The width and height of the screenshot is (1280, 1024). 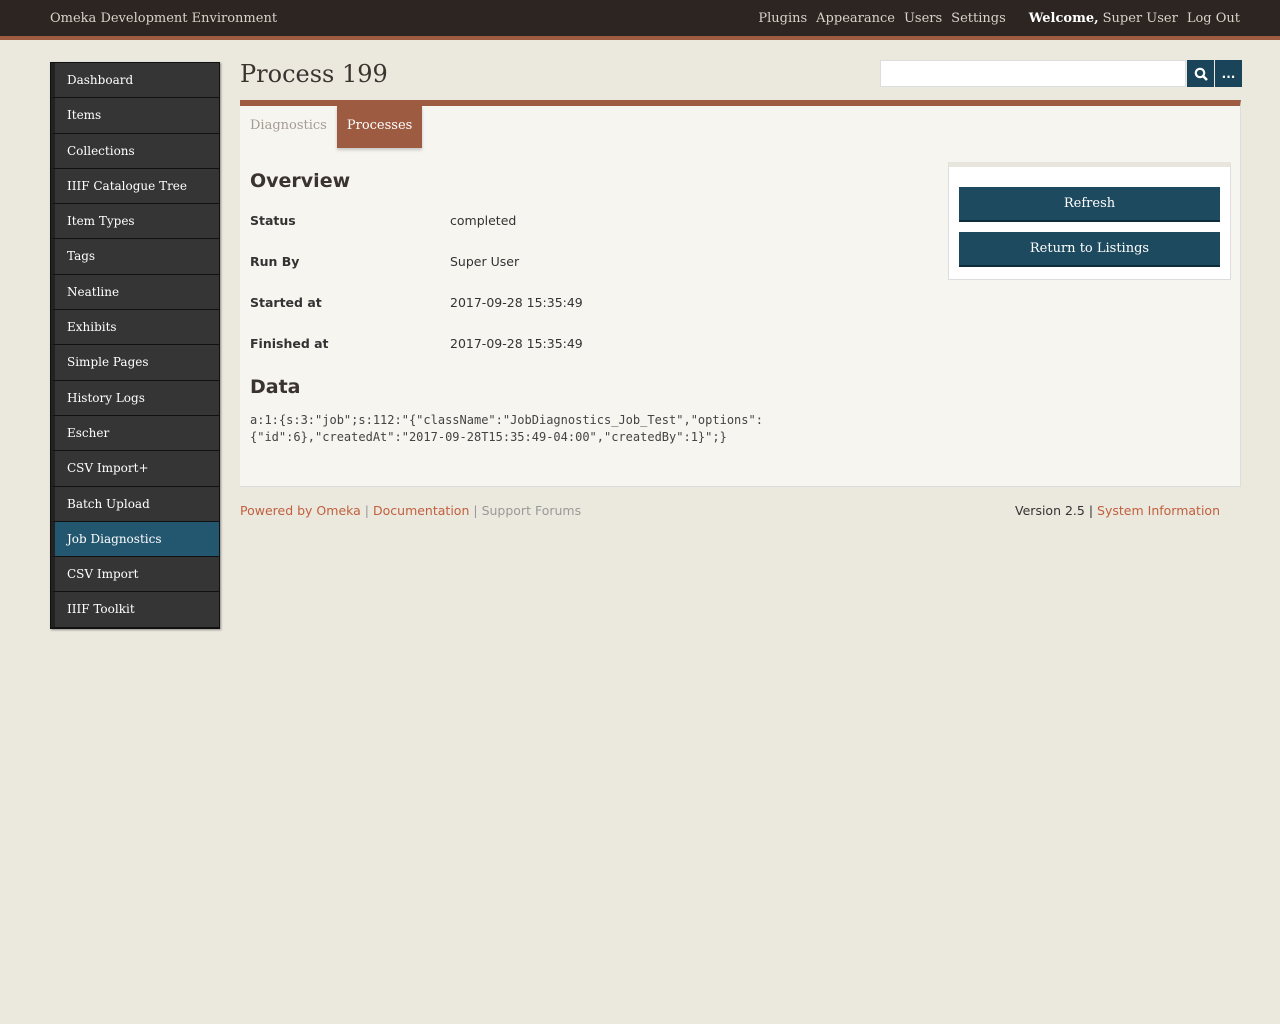 What do you see at coordinates (135, 610) in the screenshot?
I see `sidebar-item-iiif-toolkit: IIIF Toolkit` at bounding box center [135, 610].